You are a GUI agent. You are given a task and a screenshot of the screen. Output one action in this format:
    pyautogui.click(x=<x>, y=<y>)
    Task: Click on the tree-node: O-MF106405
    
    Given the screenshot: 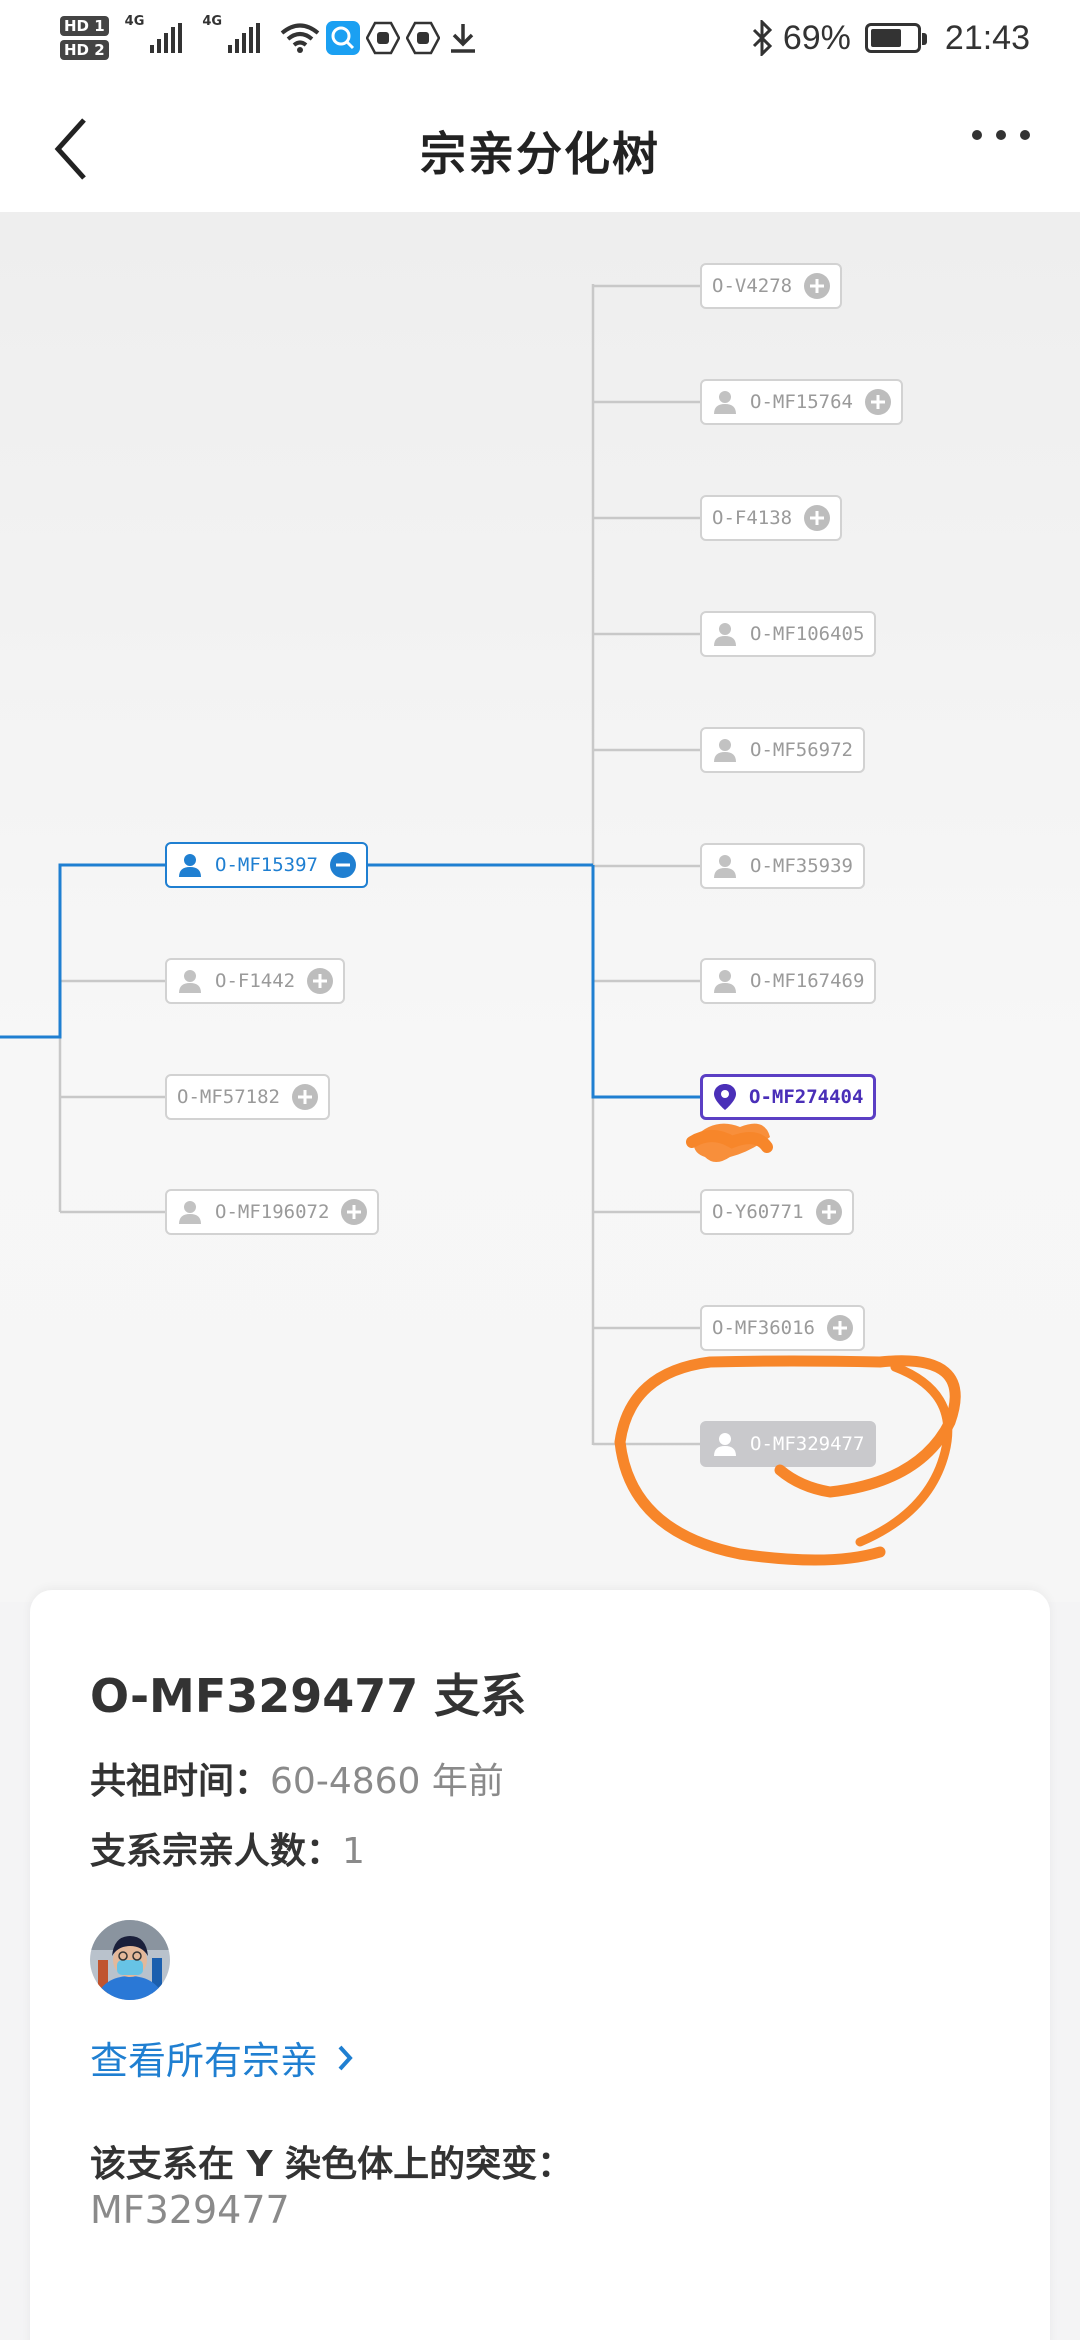 What is the action you would take?
    pyautogui.click(x=788, y=634)
    